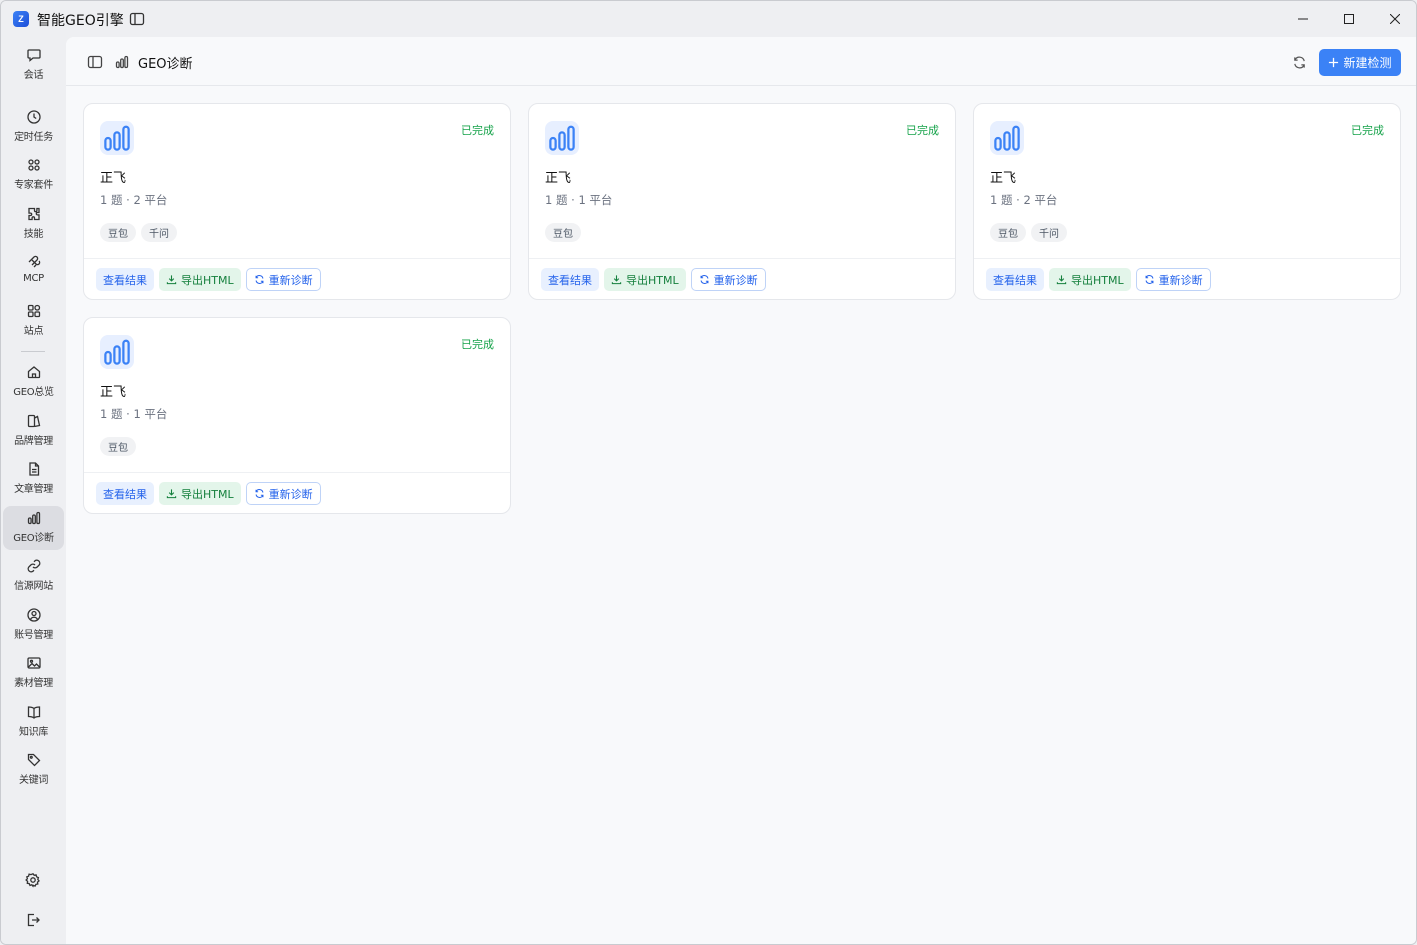 The width and height of the screenshot is (1417, 945). I want to click on clock-icon, so click(33, 117).